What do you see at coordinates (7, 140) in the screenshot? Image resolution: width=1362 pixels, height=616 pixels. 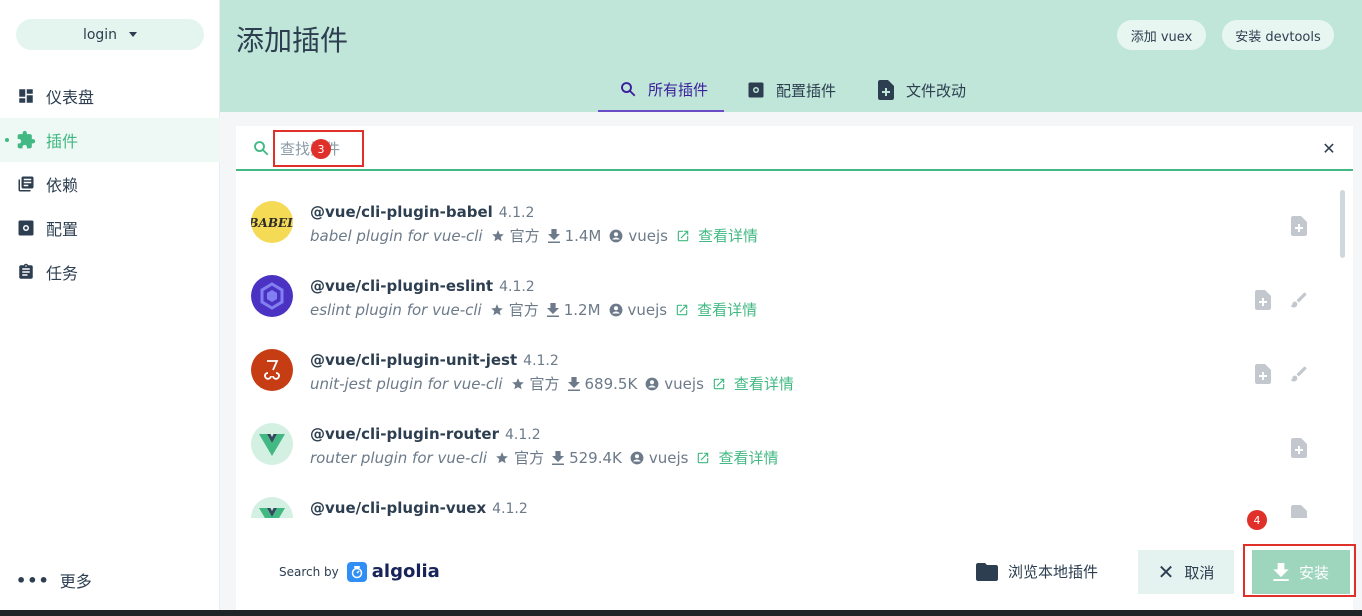 I see `active-indicator` at bounding box center [7, 140].